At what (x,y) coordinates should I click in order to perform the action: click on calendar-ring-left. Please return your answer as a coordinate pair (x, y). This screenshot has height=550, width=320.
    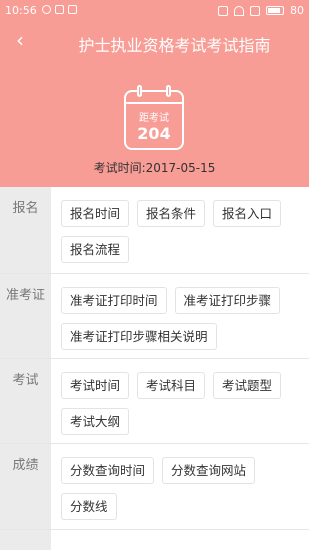
    Looking at the image, I should click on (139, 91).